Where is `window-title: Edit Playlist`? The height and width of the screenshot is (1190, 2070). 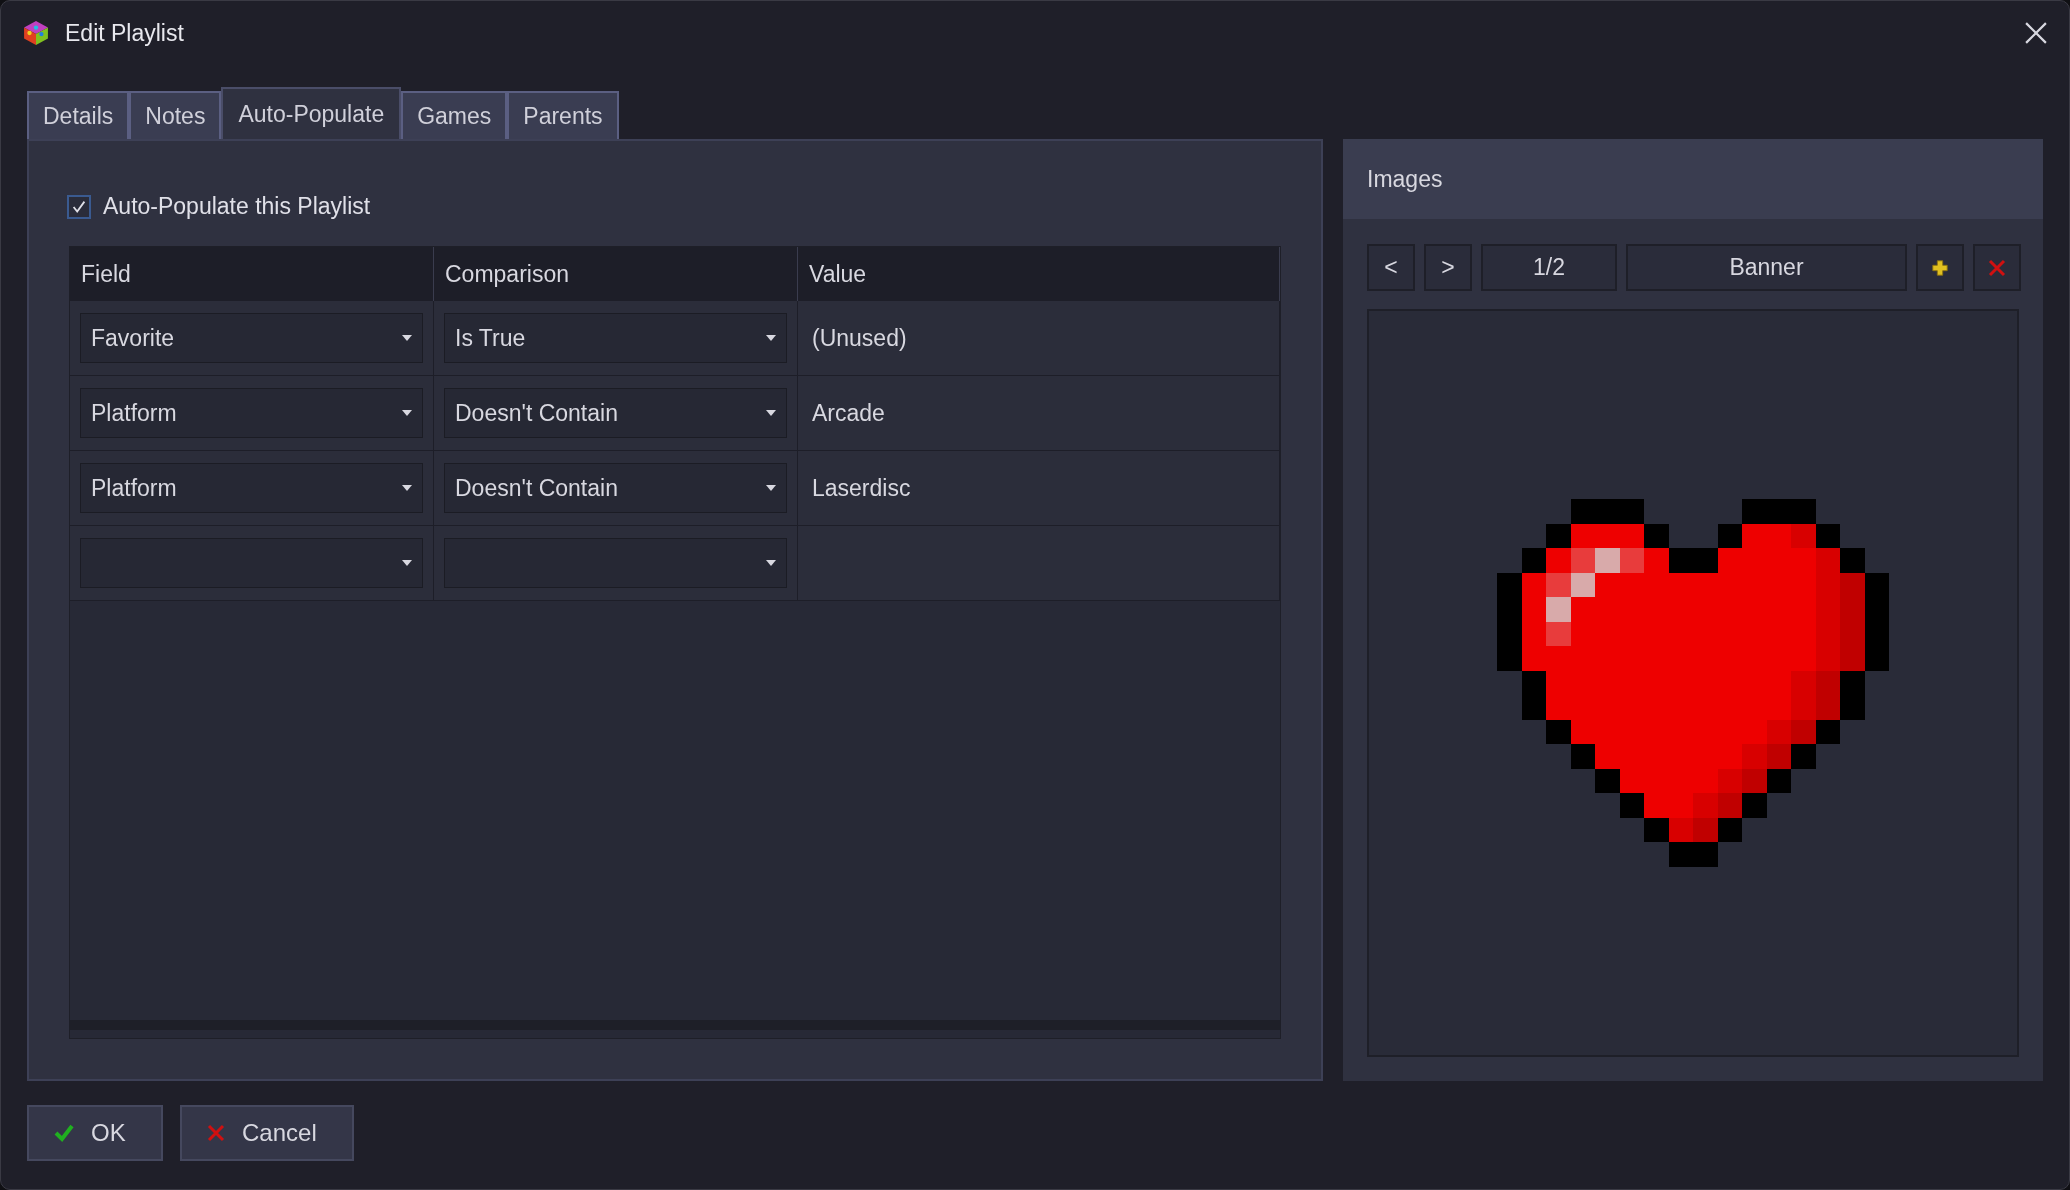
window-title: Edit Playlist is located at coordinates (124, 33).